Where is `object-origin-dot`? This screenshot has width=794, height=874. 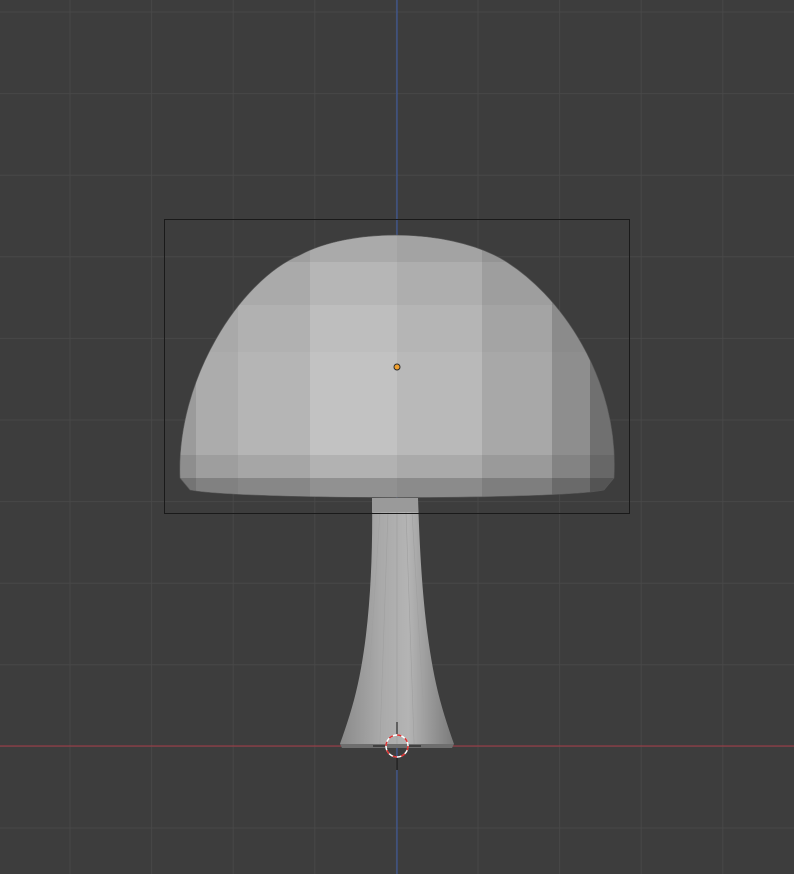
object-origin-dot is located at coordinates (397, 367).